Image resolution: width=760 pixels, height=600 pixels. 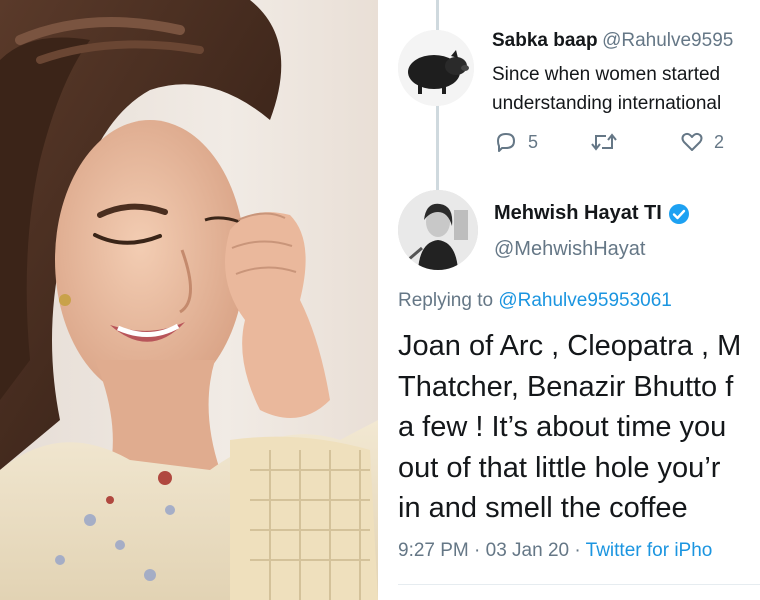 What do you see at coordinates (506, 142) in the screenshot?
I see `reply-icon` at bounding box center [506, 142].